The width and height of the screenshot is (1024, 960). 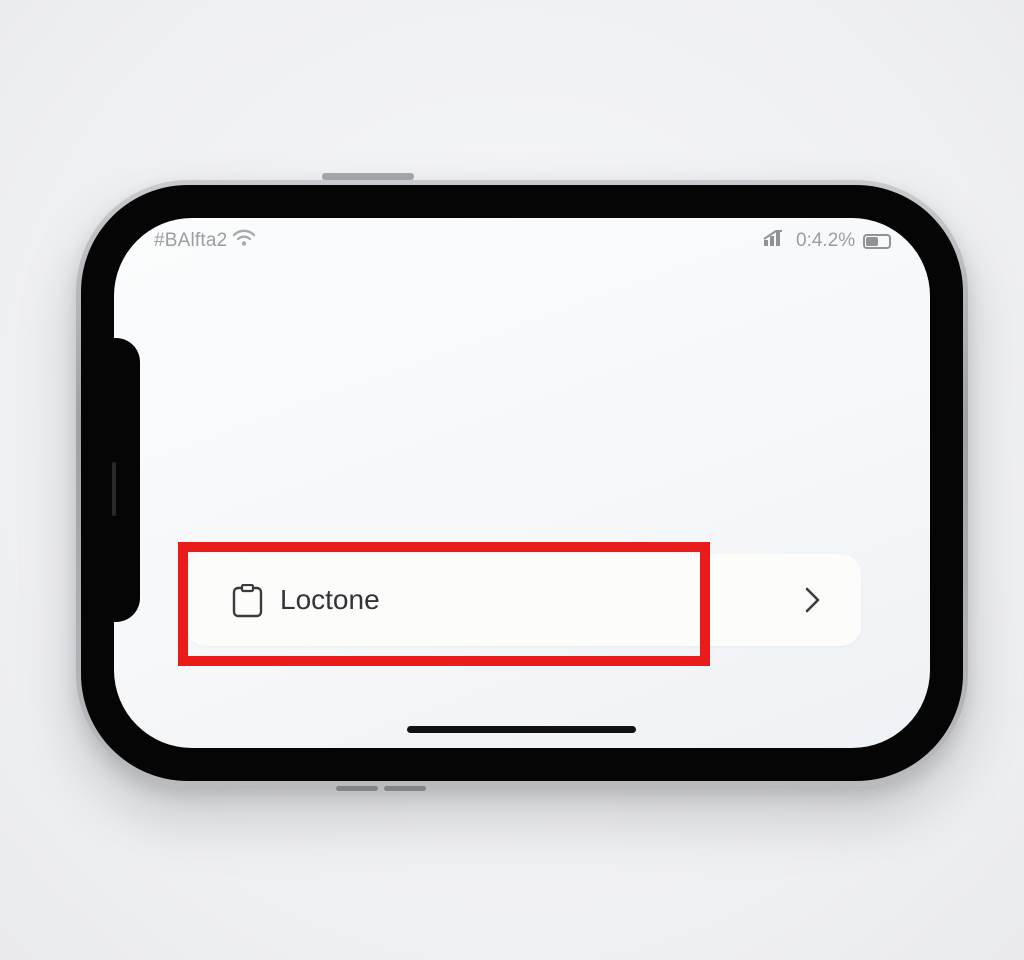 I want to click on status-bar-left: #BAlfta2, so click(x=205, y=241).